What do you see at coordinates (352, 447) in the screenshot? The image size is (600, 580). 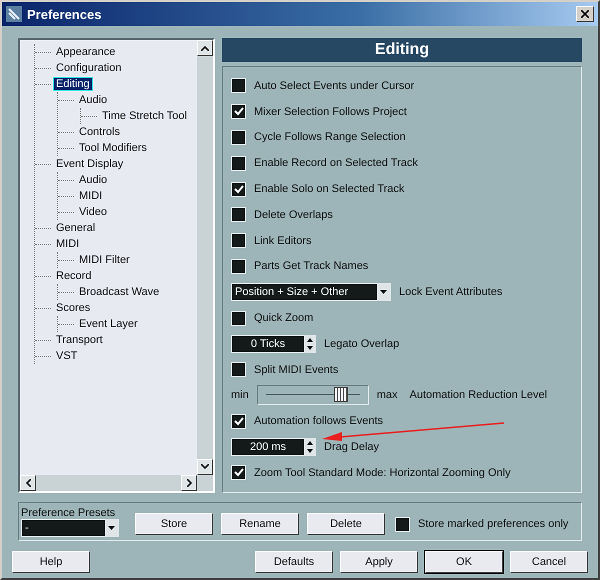 I see `spinner-label: Drag Delay` at bounding box center [352, 447].